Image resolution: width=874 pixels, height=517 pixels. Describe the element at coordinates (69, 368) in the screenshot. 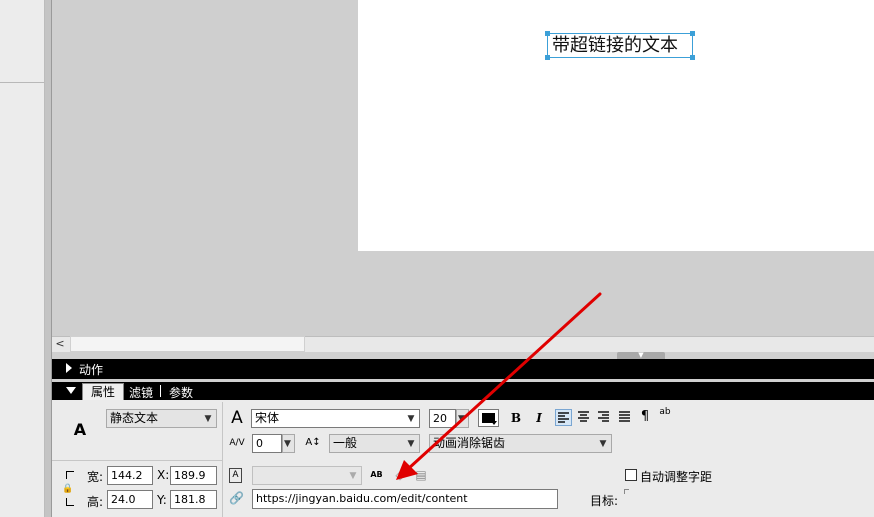

I see `expand-triangle-icon` at that location.